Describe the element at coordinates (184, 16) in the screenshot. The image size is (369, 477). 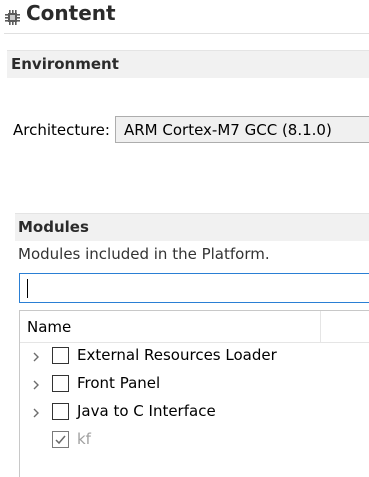
I see `page-header: Content` at that location.